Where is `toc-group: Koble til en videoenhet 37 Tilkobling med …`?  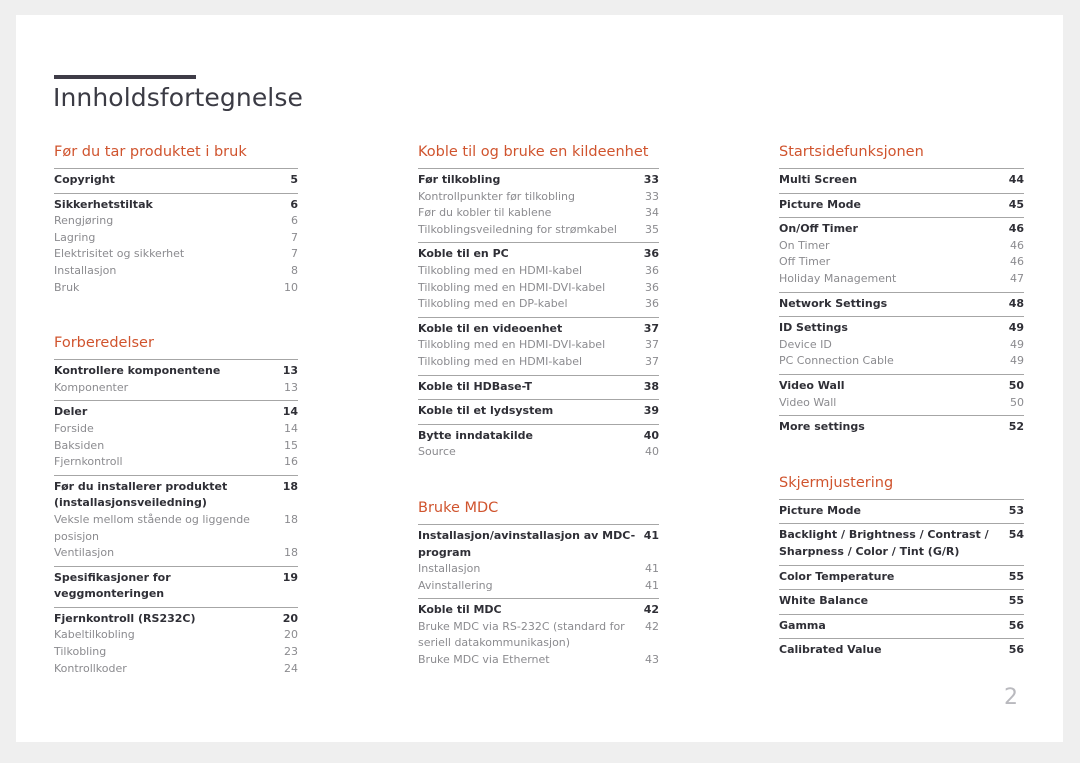
toc-group: Koble til en videoenhet 37 Tilkobling med … is located at coordinates (538, 345).